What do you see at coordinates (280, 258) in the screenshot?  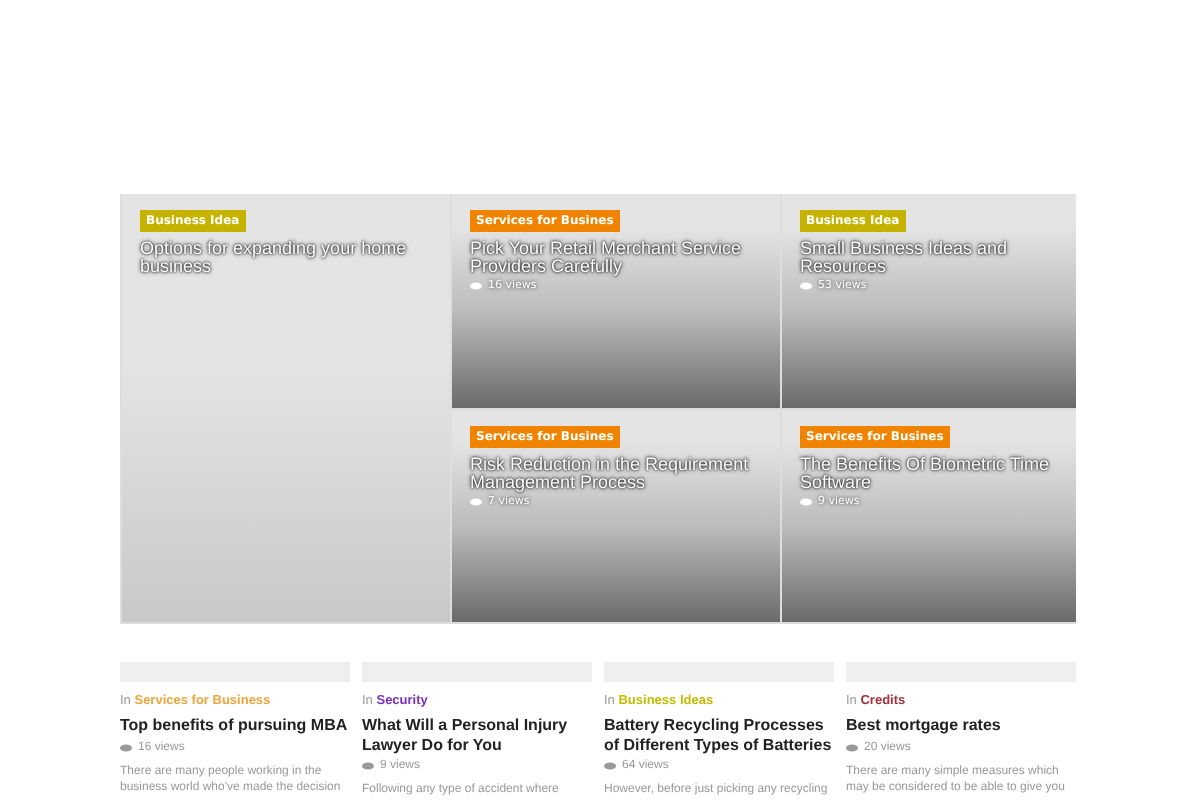 I see `tile-title: Options for expanding your home business` at bounding box center [280, 258].